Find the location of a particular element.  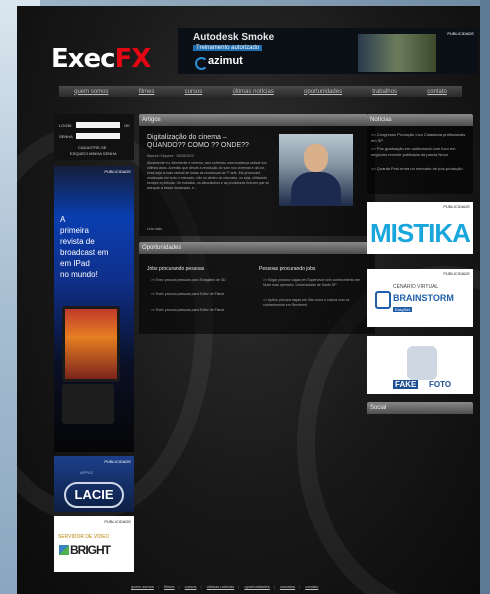

ipad-image is located at coordinates (91, 344).